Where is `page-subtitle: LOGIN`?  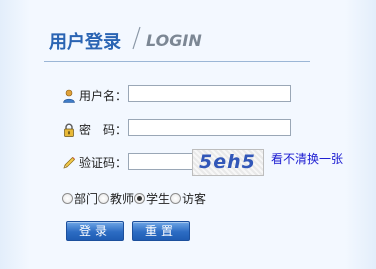
page-subtitle: LOGIN is located at coordinates (174, 40).